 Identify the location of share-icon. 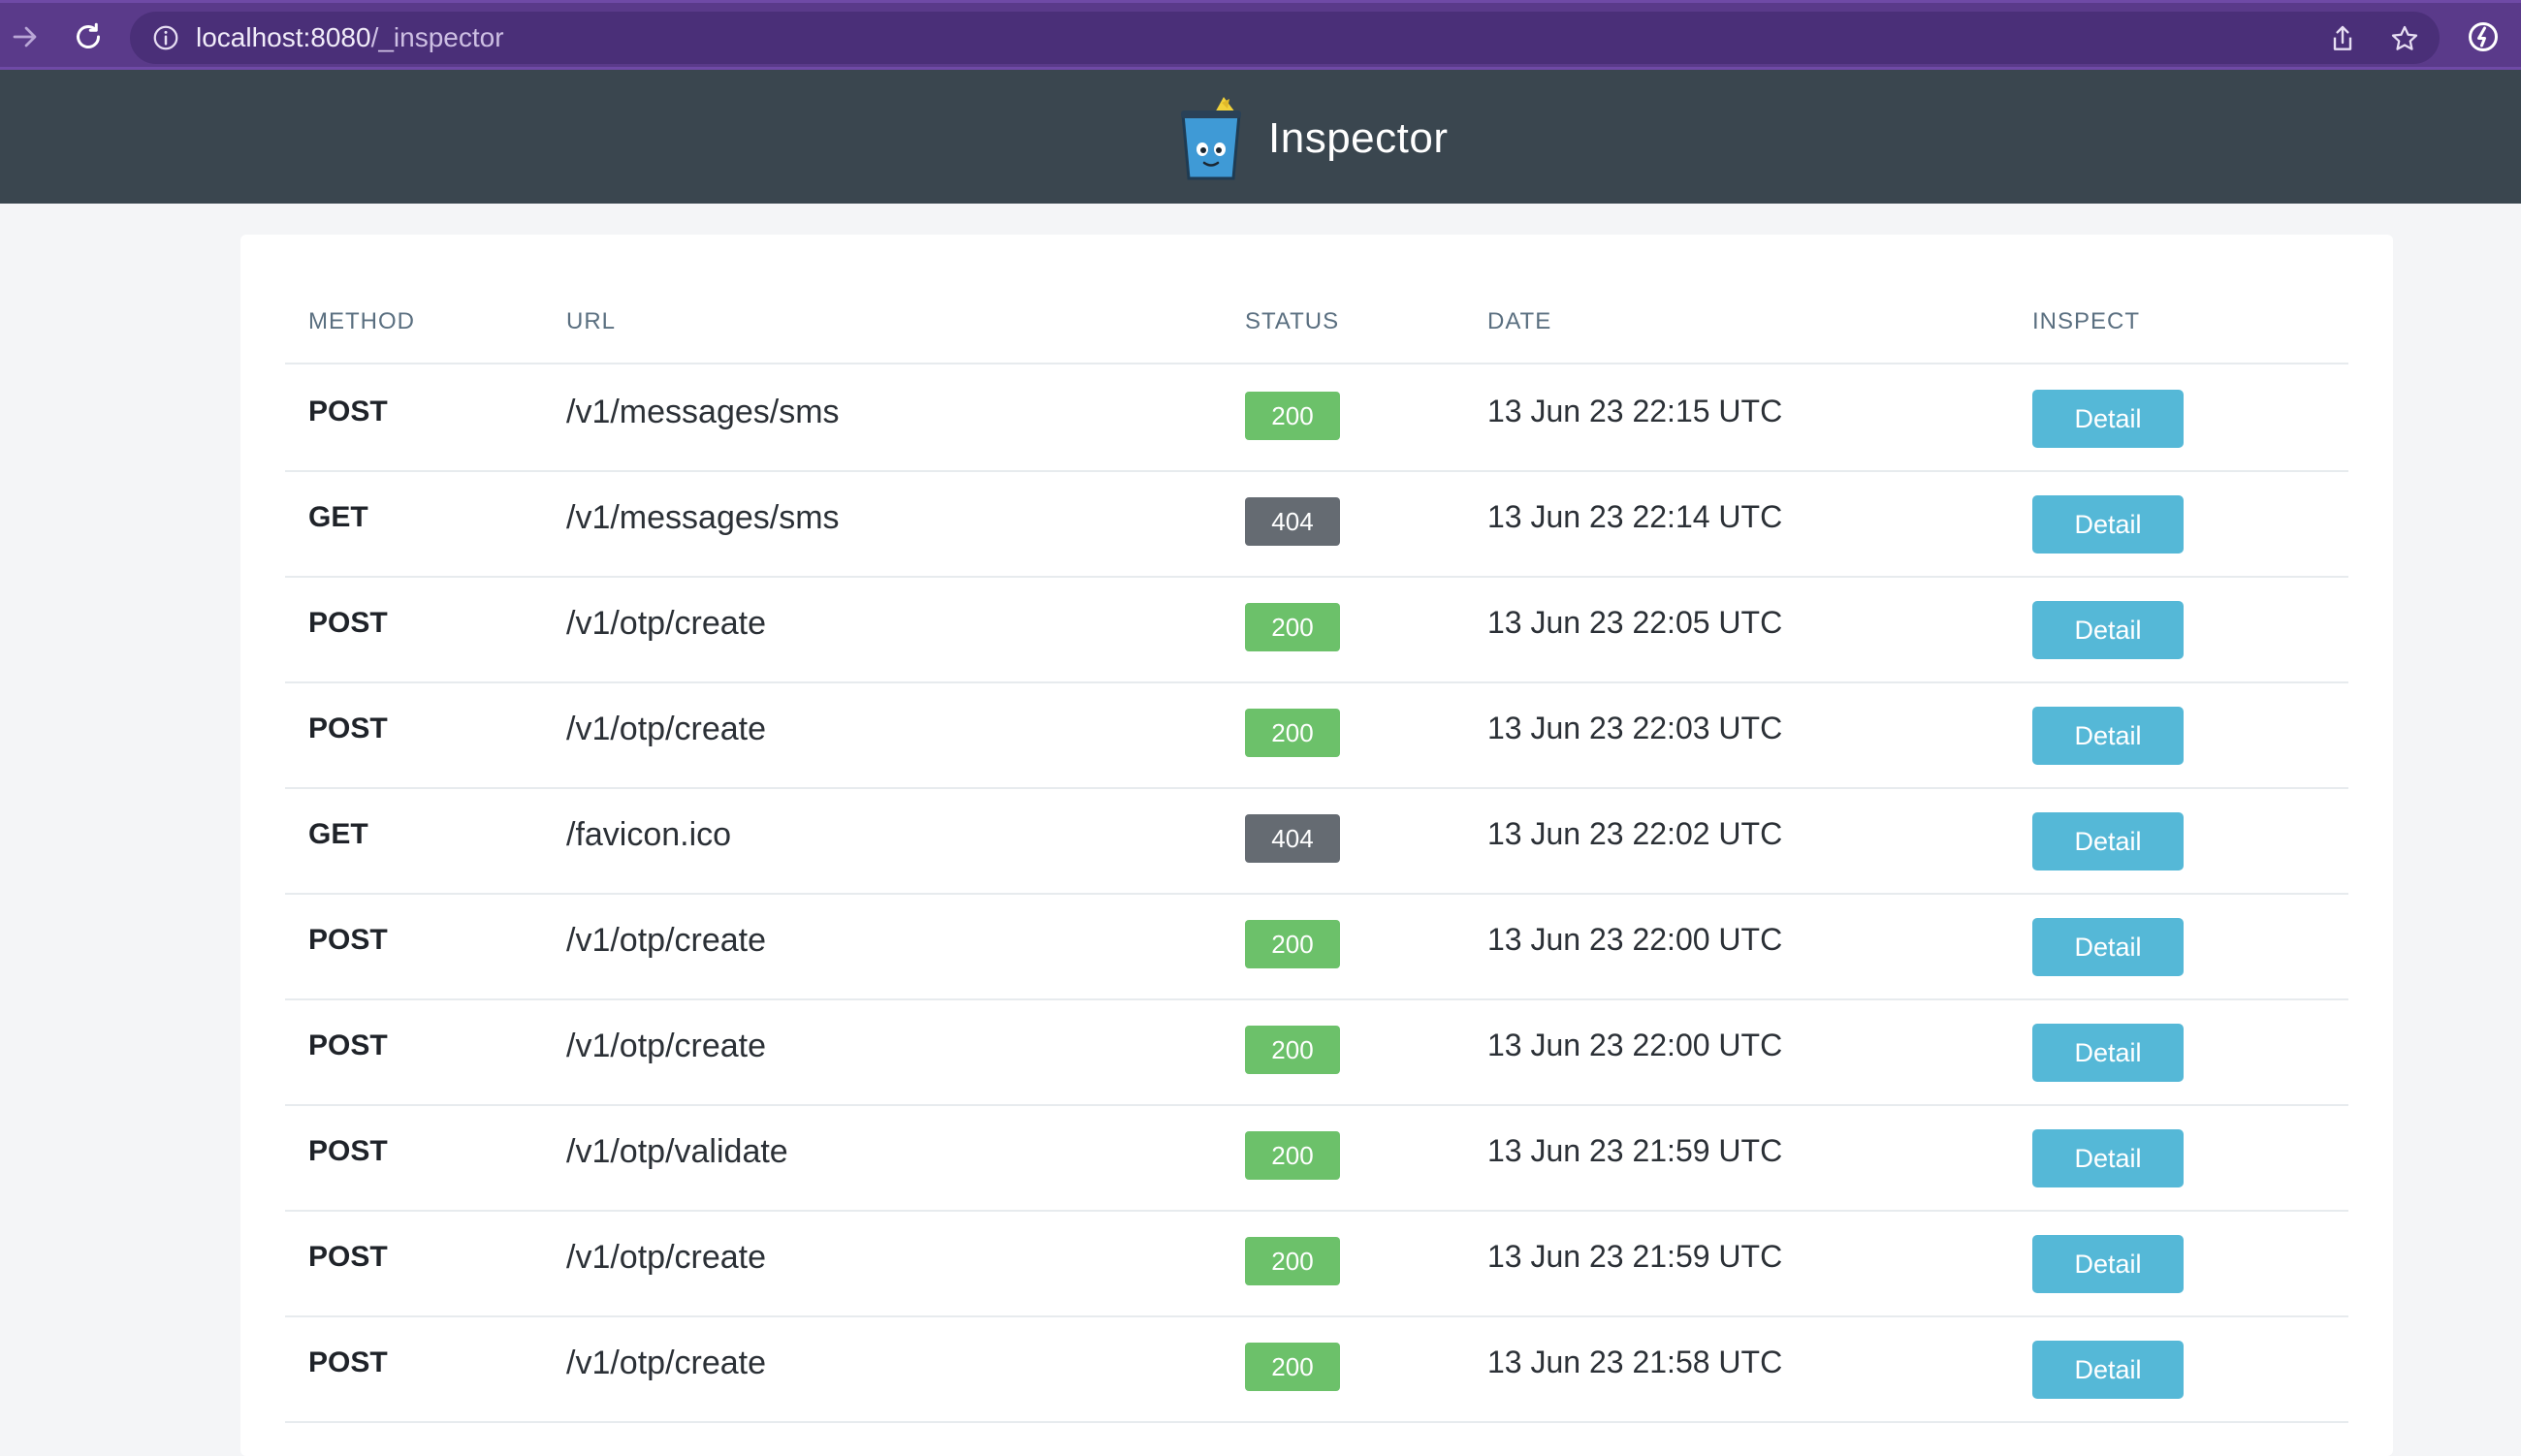
(2342, 39).